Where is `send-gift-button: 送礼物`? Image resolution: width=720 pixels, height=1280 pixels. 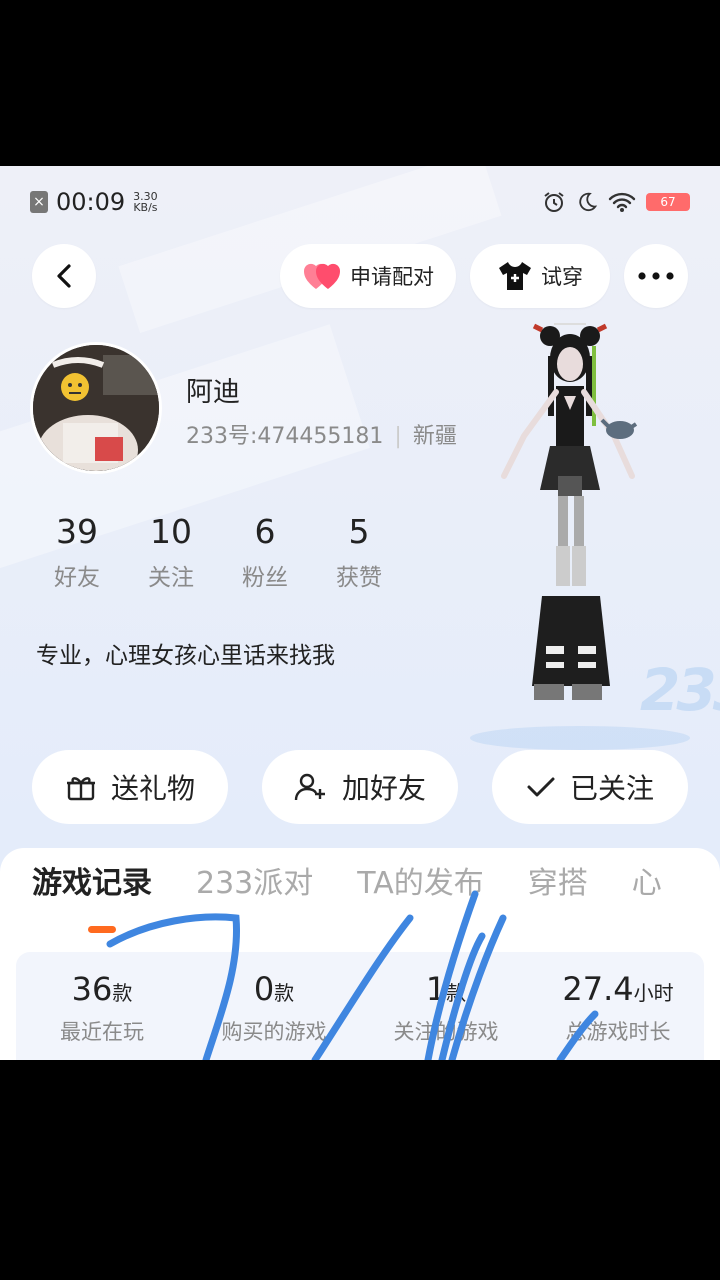 send-gift-button: 送礼物 is located at coordinates (130, 787).